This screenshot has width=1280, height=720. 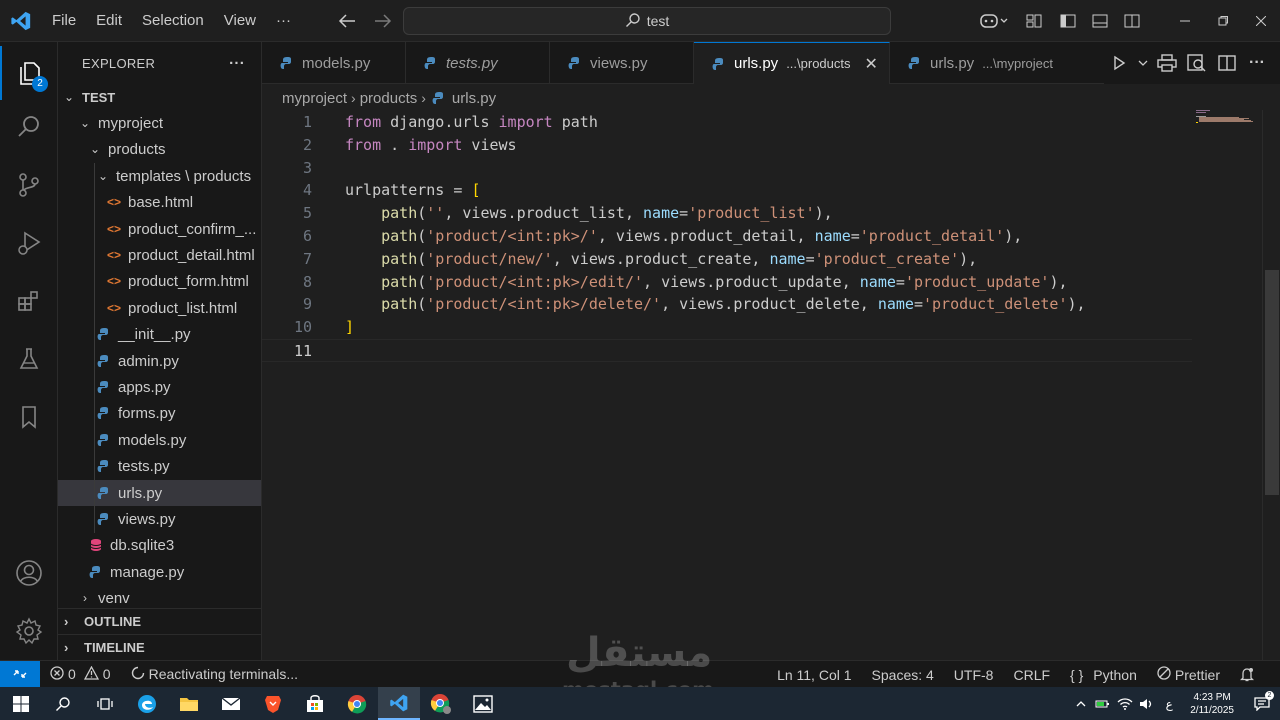 I want to click on menu-file: File, so click(x=64, y=21).